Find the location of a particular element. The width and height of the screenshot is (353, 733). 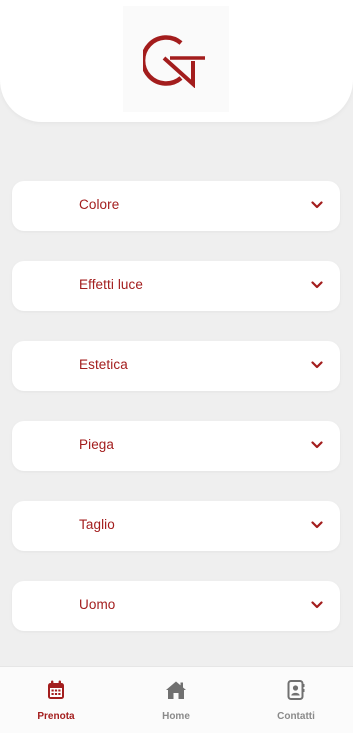

nav-label: Prenota is located at coordinates (56, 716).